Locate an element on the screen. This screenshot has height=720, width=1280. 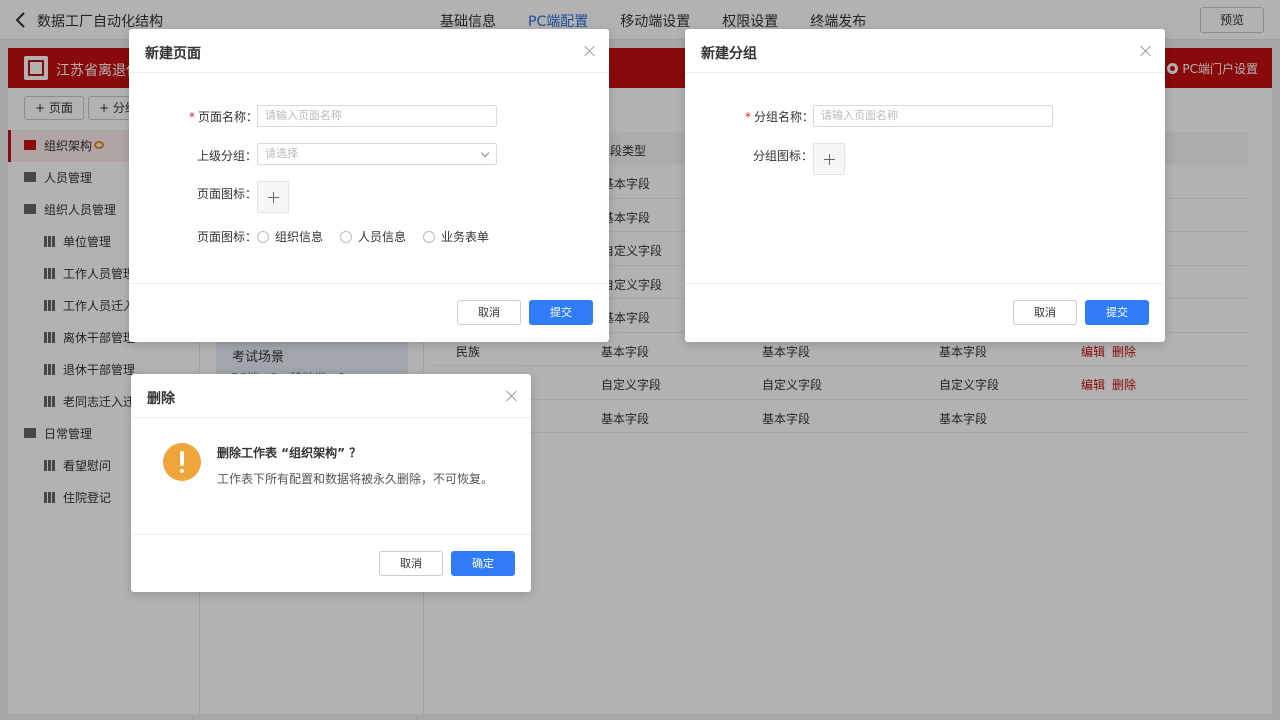
group-icon-label: 分组图标： is located at coordinates (783, 156).